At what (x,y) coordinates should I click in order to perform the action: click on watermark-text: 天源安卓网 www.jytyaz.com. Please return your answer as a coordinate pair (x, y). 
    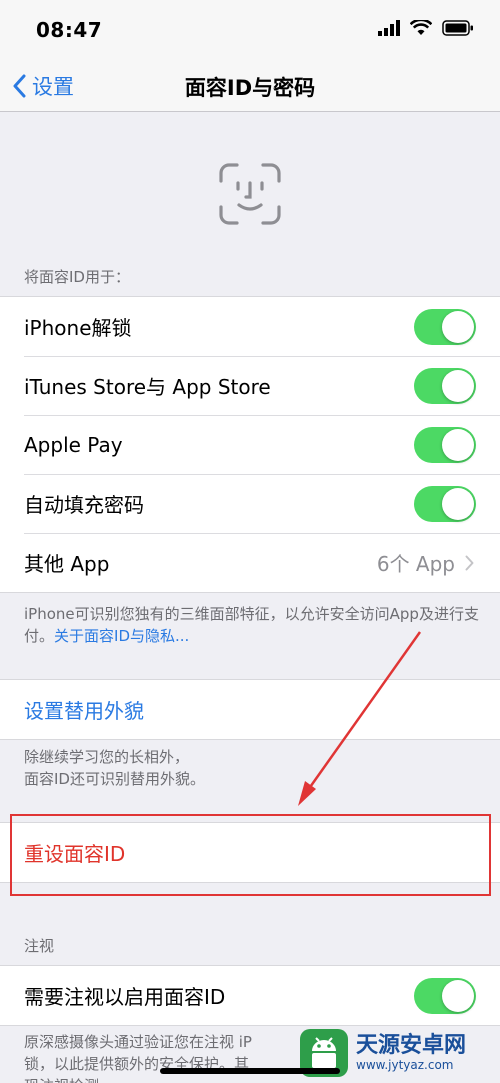
    Looking at the image, I should click on (411, 1052).